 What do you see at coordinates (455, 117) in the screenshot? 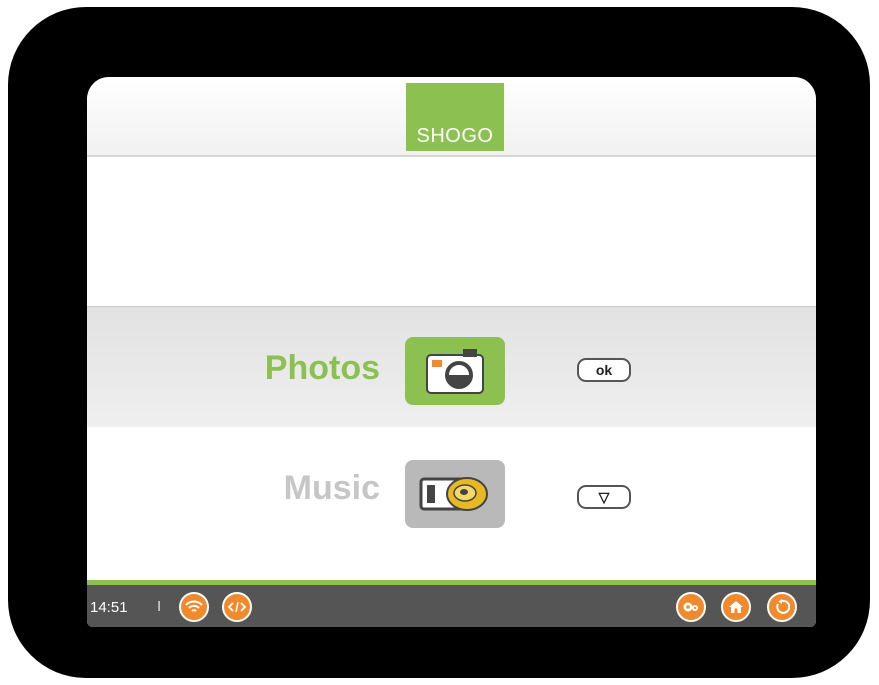
I see `logo: SHOGO` at bounding box center [455, 117].